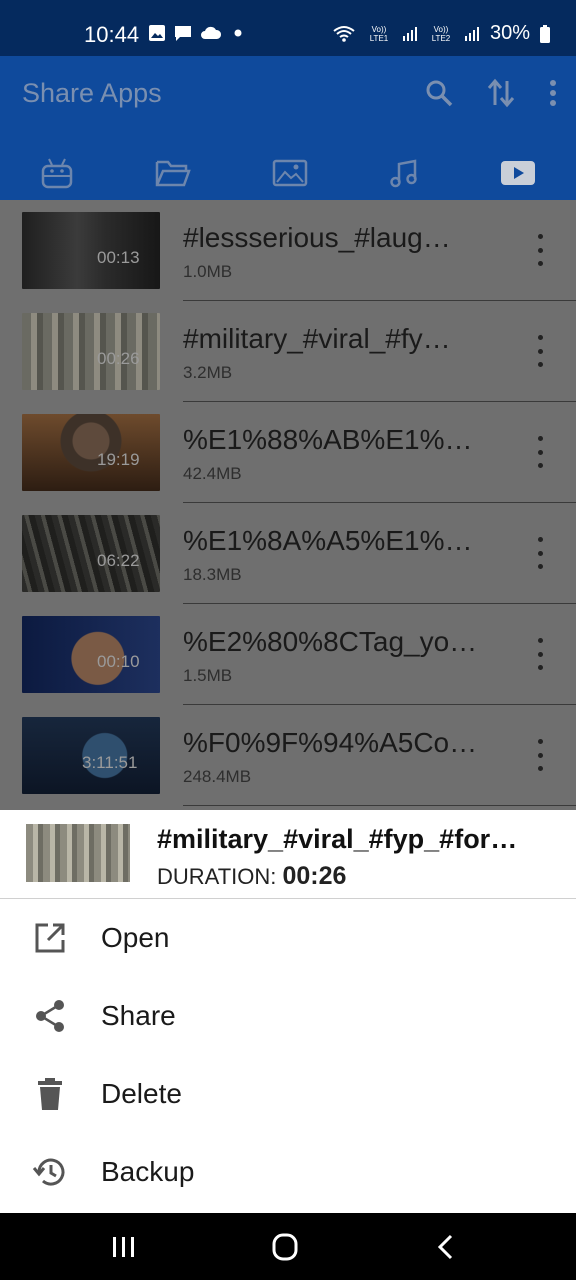 This screenshot has width=576, height=1280. What do you see at coordinates (110, 762) in the screenshot?
I see `video-duration: 3:11:51` at bounding box center [110, 762].